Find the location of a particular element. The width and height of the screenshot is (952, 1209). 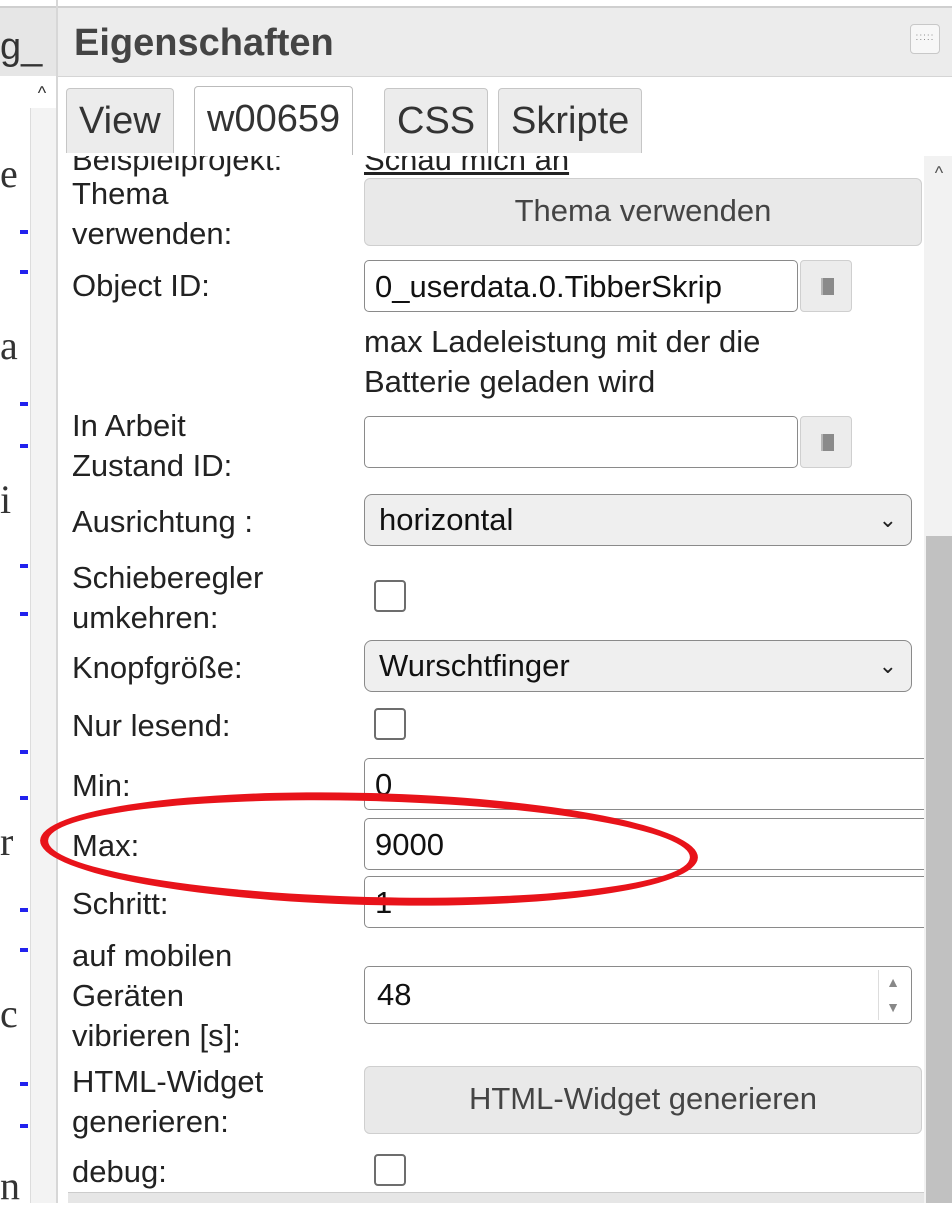

spinner-arrows: ▲ ▼ is located at coordinates (892, 995).